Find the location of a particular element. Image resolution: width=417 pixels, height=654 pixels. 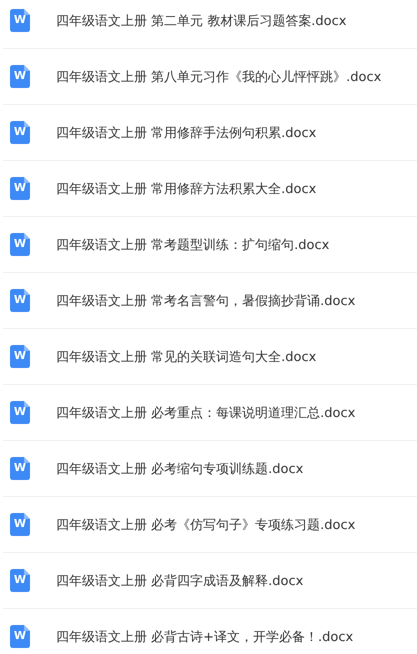

file-row: W 四年级语文上册 必考缩句专项训练题.docx is located at coordinates (210, 469).